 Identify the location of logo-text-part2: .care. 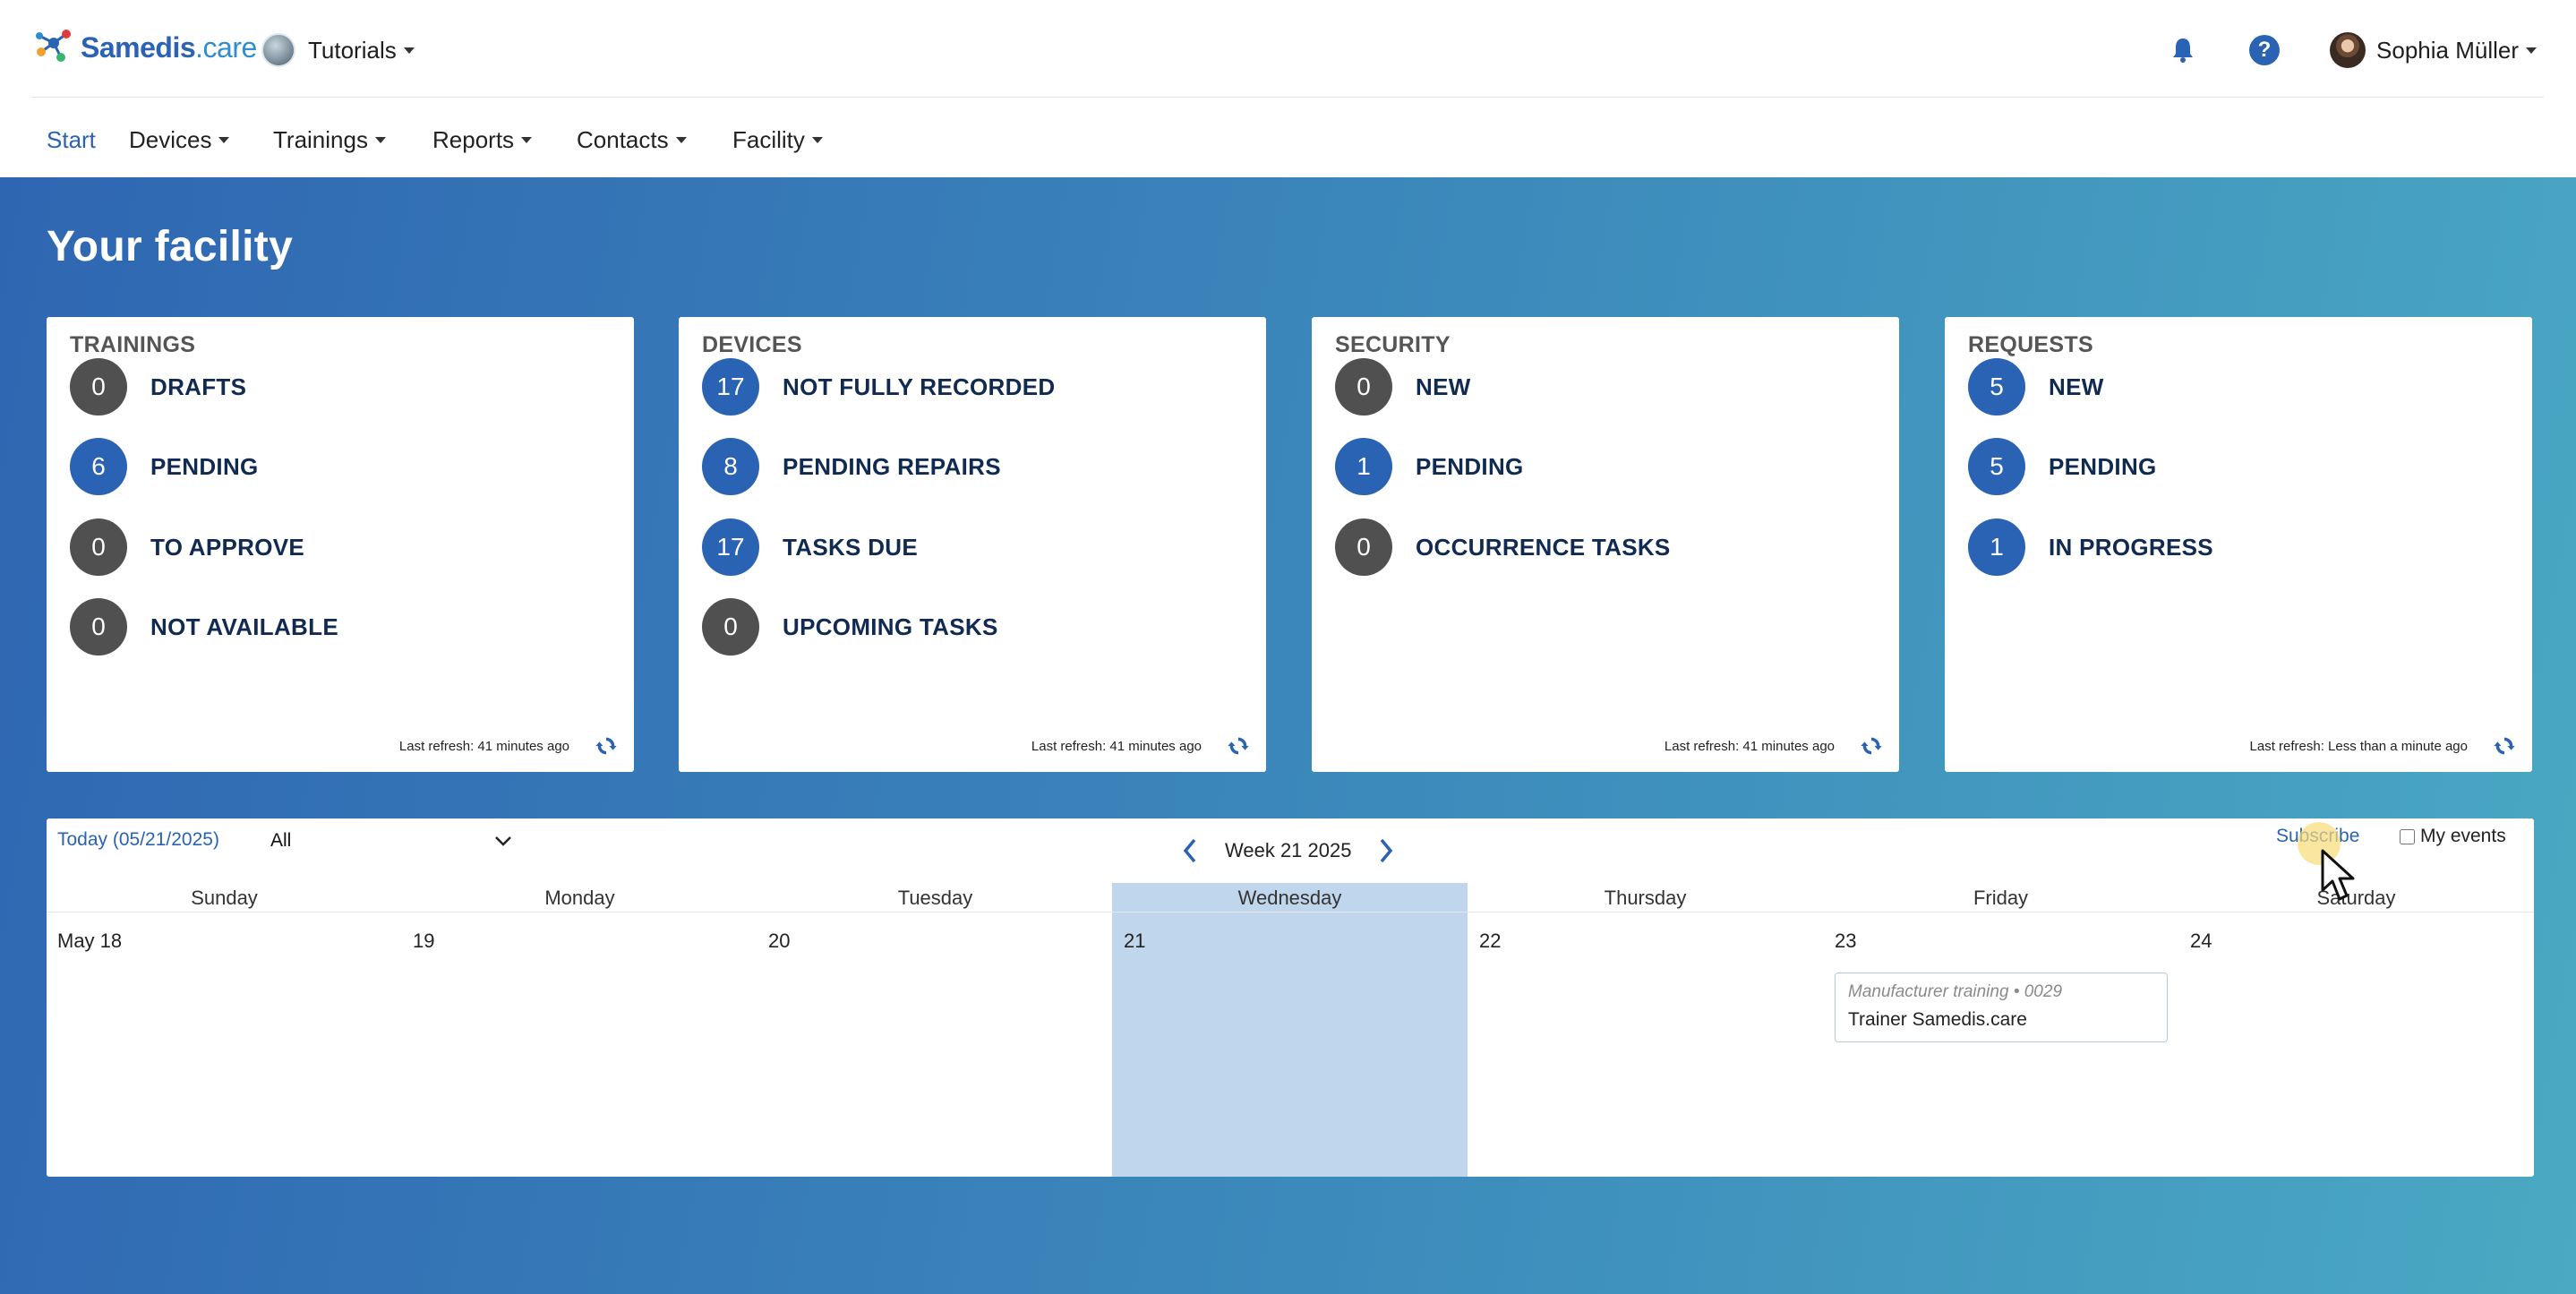
(226, 47).